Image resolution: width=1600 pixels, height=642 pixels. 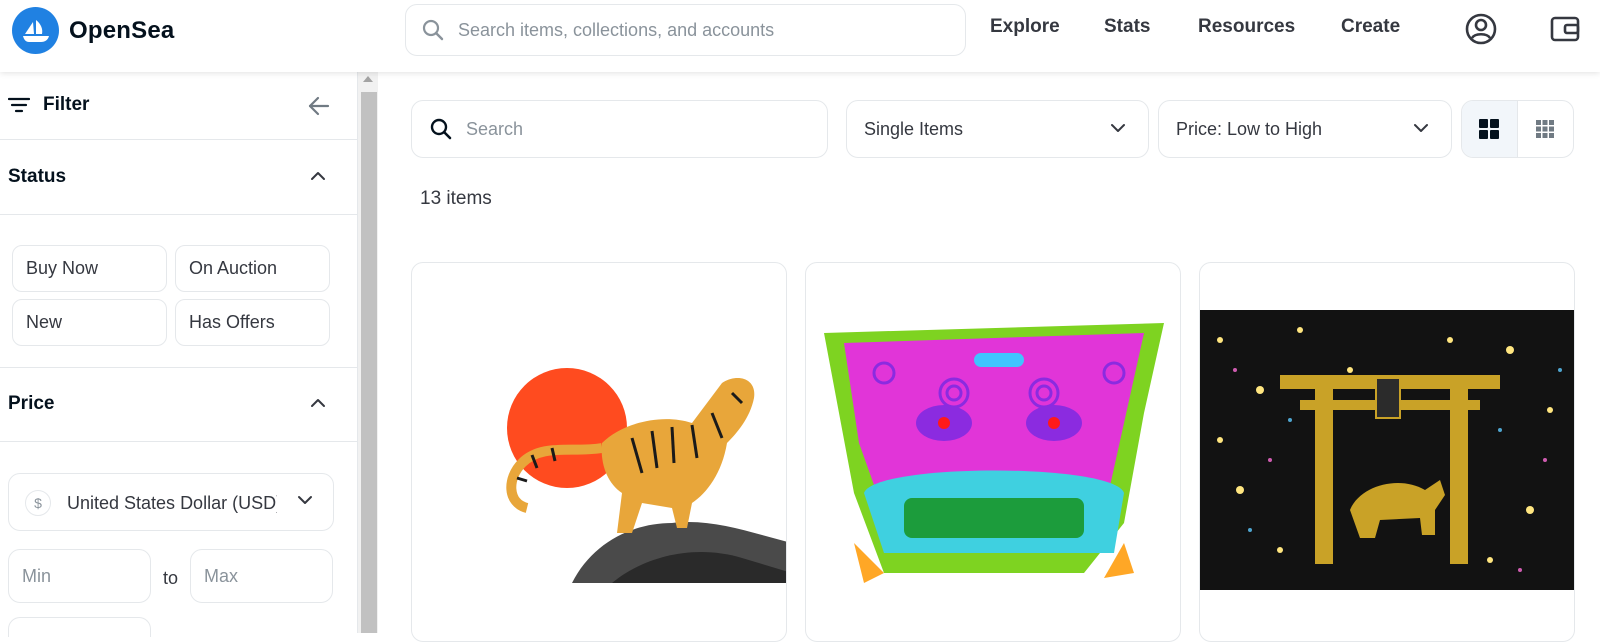 I want to click on item-type-dropdown: Single Items, so click(x=997, y=129).